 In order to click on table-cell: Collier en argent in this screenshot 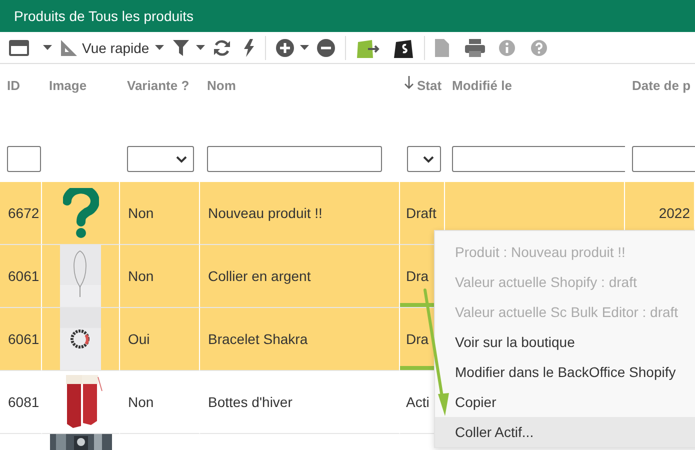, I will do `click(259, 276)`.